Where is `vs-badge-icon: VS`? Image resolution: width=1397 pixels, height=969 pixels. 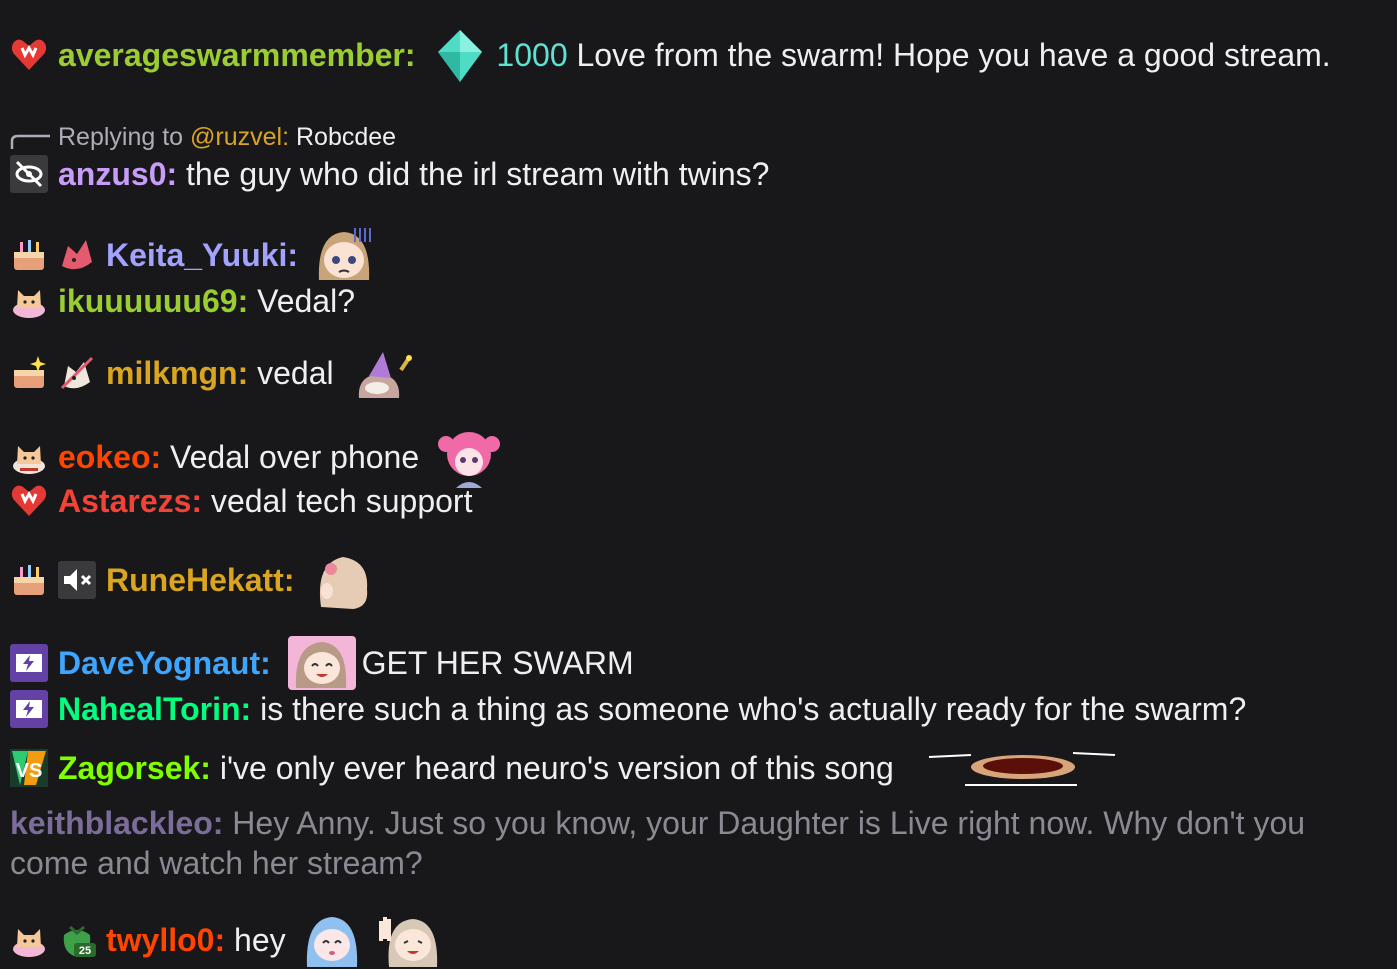 vs-badge-icon: VS is located at coordinates (29, 768).